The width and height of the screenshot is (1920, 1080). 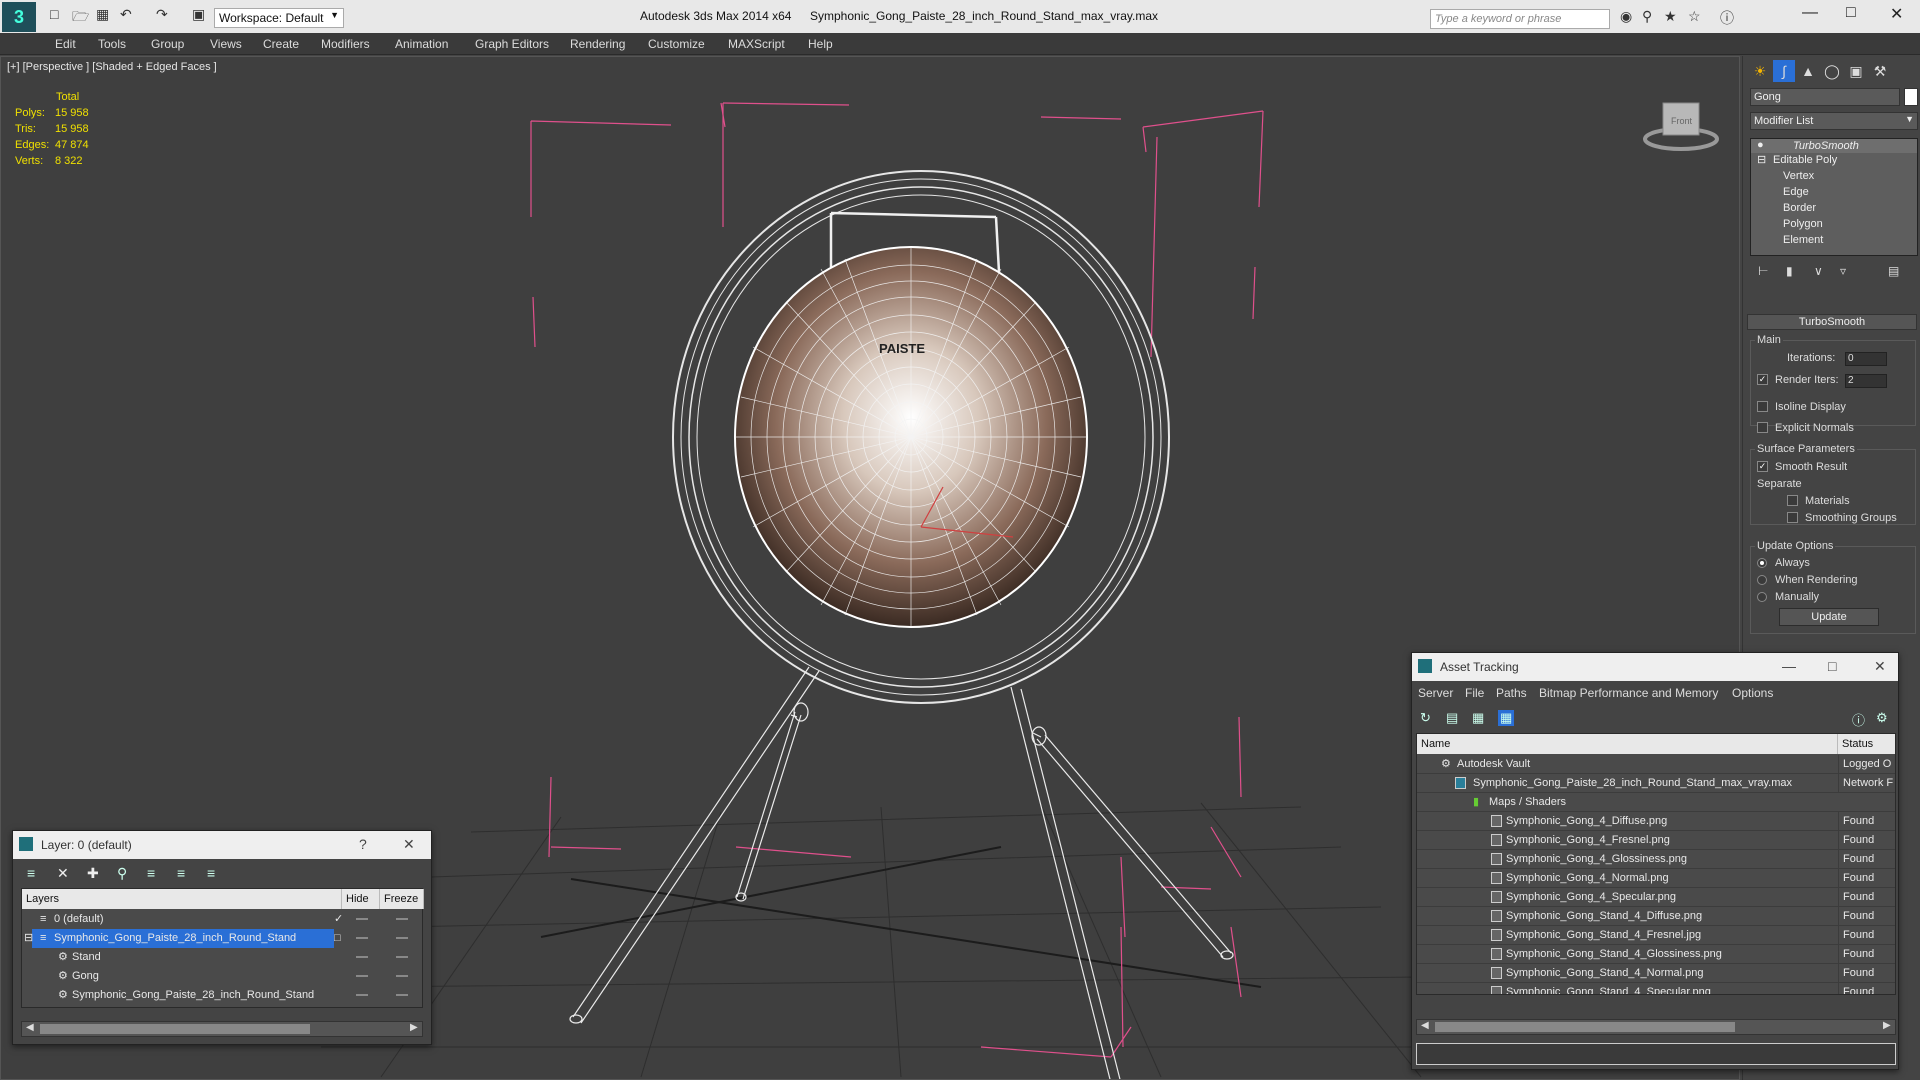 What do you see at coordinates (1760, 145) in the screenshot?
I see `lightbulb-icon: ●` at bounding box center [1760, 145].